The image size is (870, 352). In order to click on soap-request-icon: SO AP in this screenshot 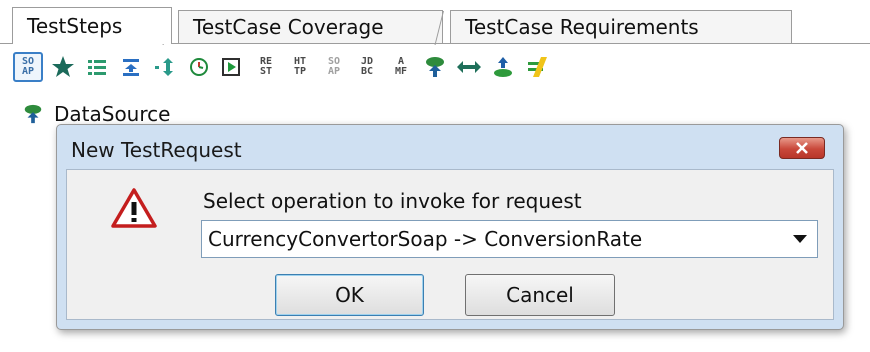, I will do `click(28, 66)`.